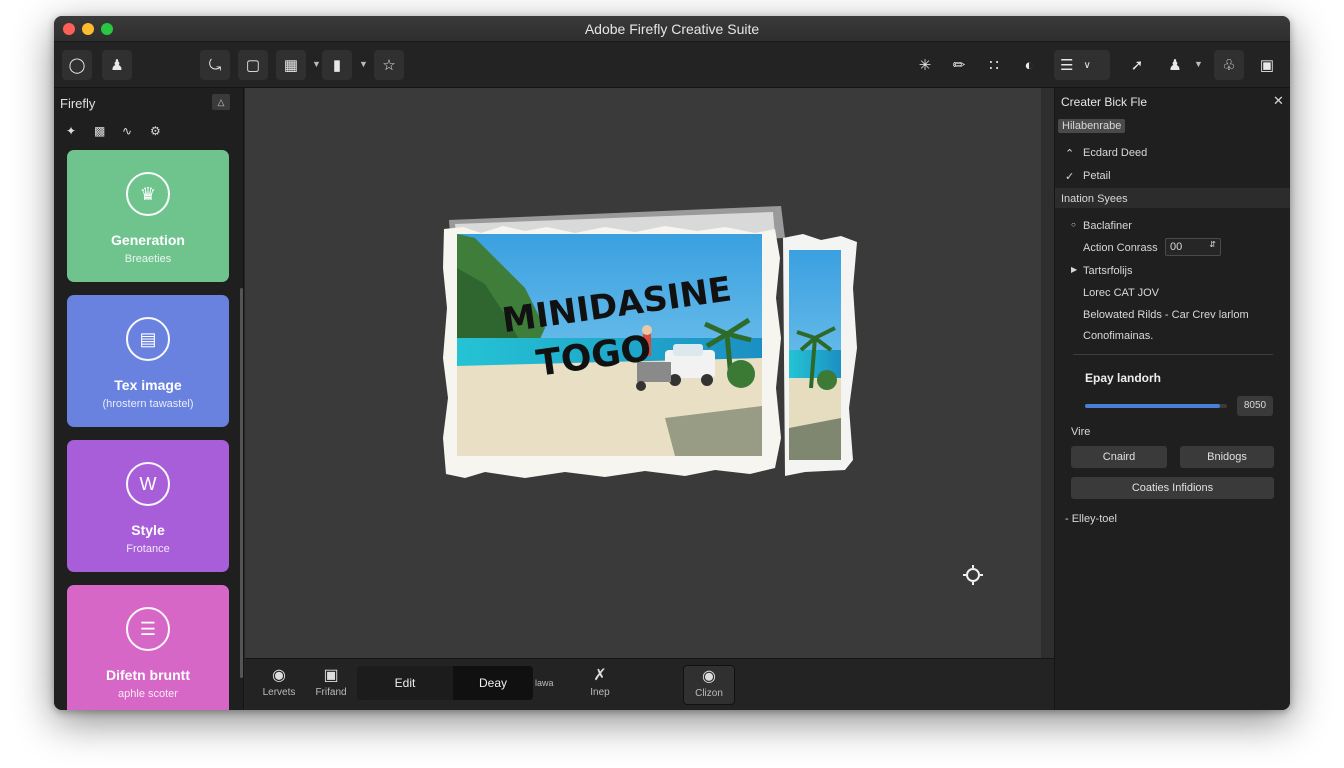 Image resolution: width=1344 pixels, height=768 pixels. What do you see at coordinates (709, 676) in the screenshot?
I see `camera-icon: ◉` at bounding box center [709, 676].